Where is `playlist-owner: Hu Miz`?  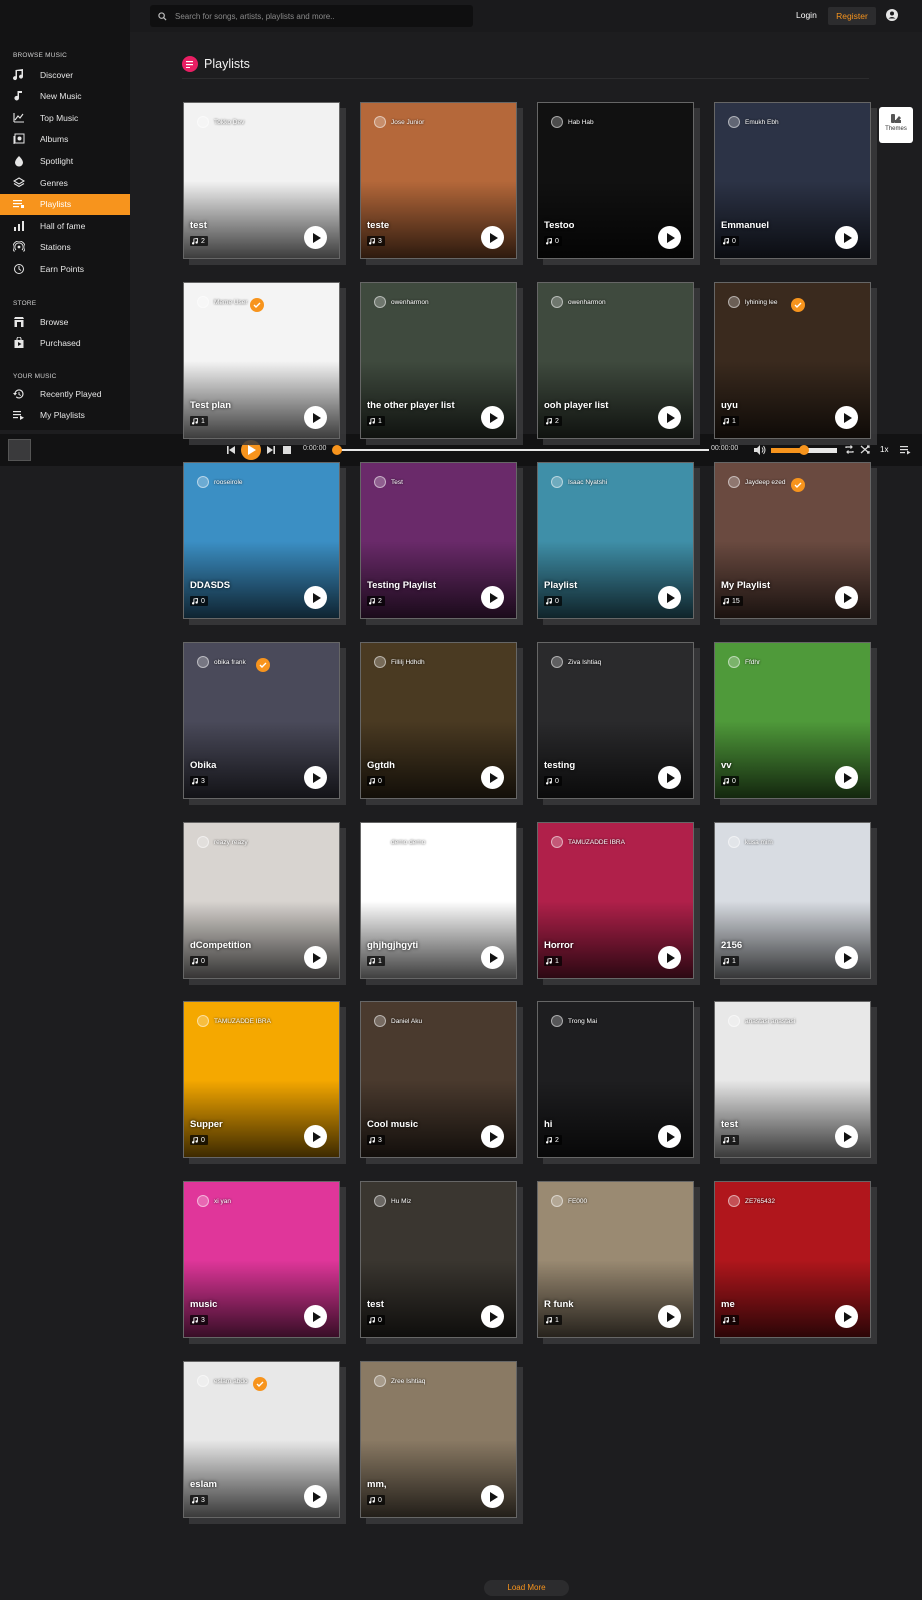 playlist-owner: Hu Miz is located at coordinates (392, 1201).